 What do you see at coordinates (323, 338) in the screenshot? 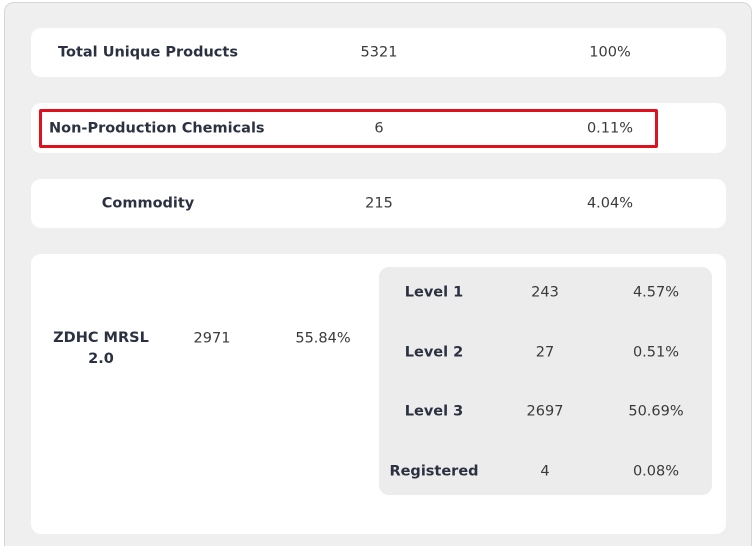
I see `zdhc-percent: 55.84%` at bounding box center [323, 338].